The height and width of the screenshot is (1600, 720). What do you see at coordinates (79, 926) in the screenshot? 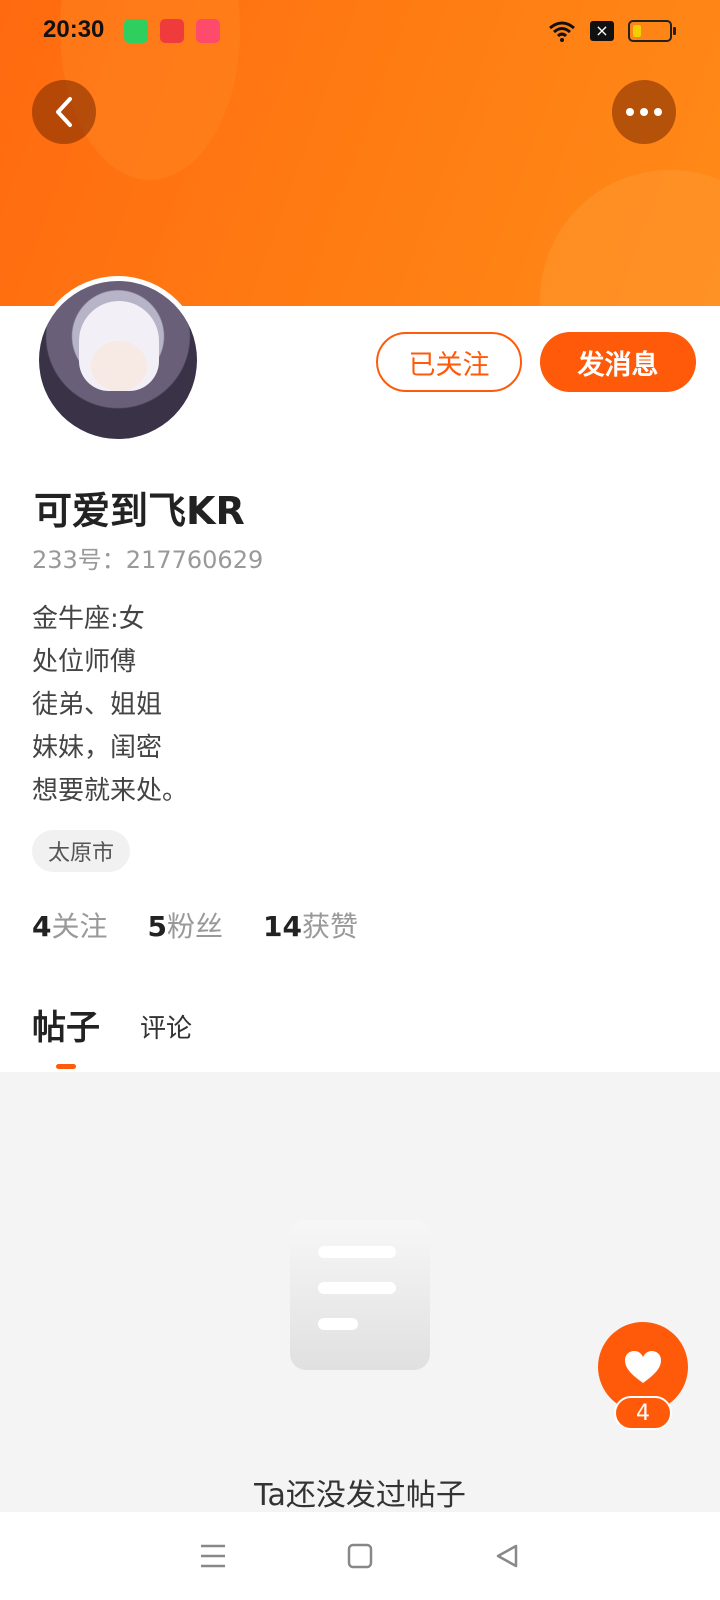
I see `stat-label: 关注` at bounding box center [79, 926].